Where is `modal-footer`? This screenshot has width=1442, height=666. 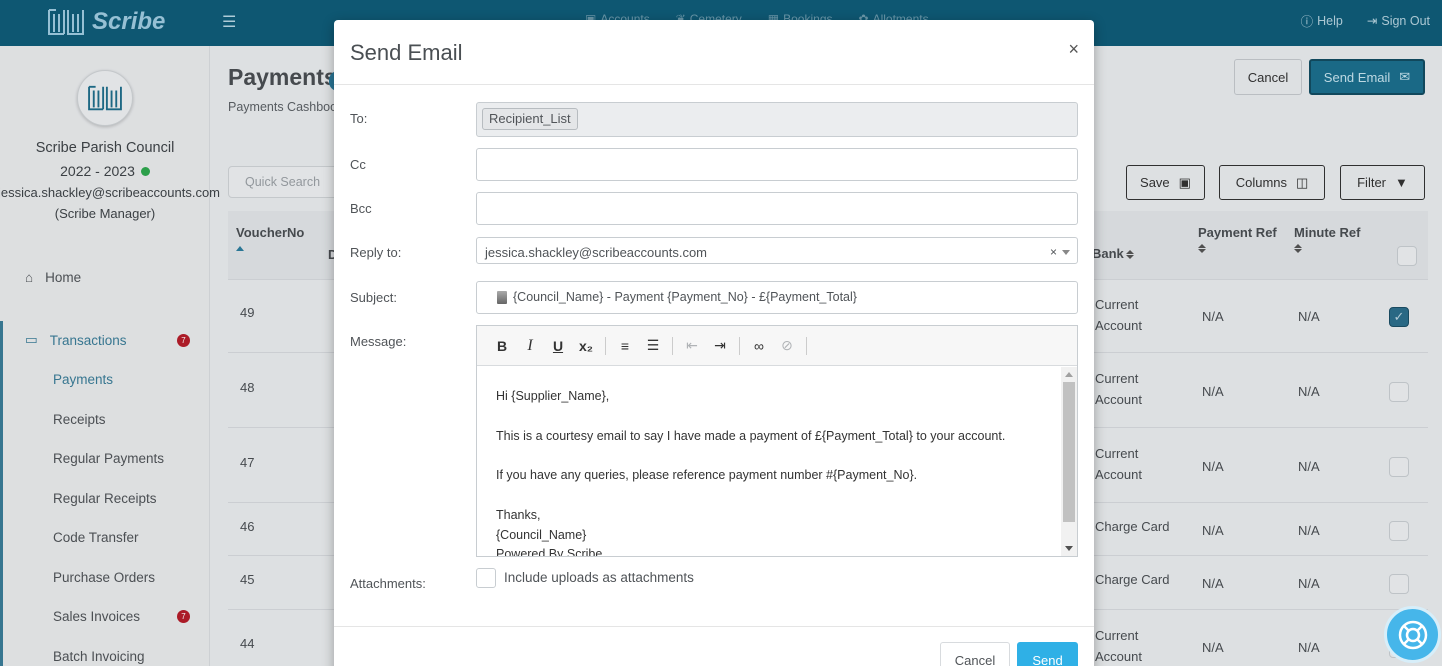 modal-footer is located at coordinates (714, 626).